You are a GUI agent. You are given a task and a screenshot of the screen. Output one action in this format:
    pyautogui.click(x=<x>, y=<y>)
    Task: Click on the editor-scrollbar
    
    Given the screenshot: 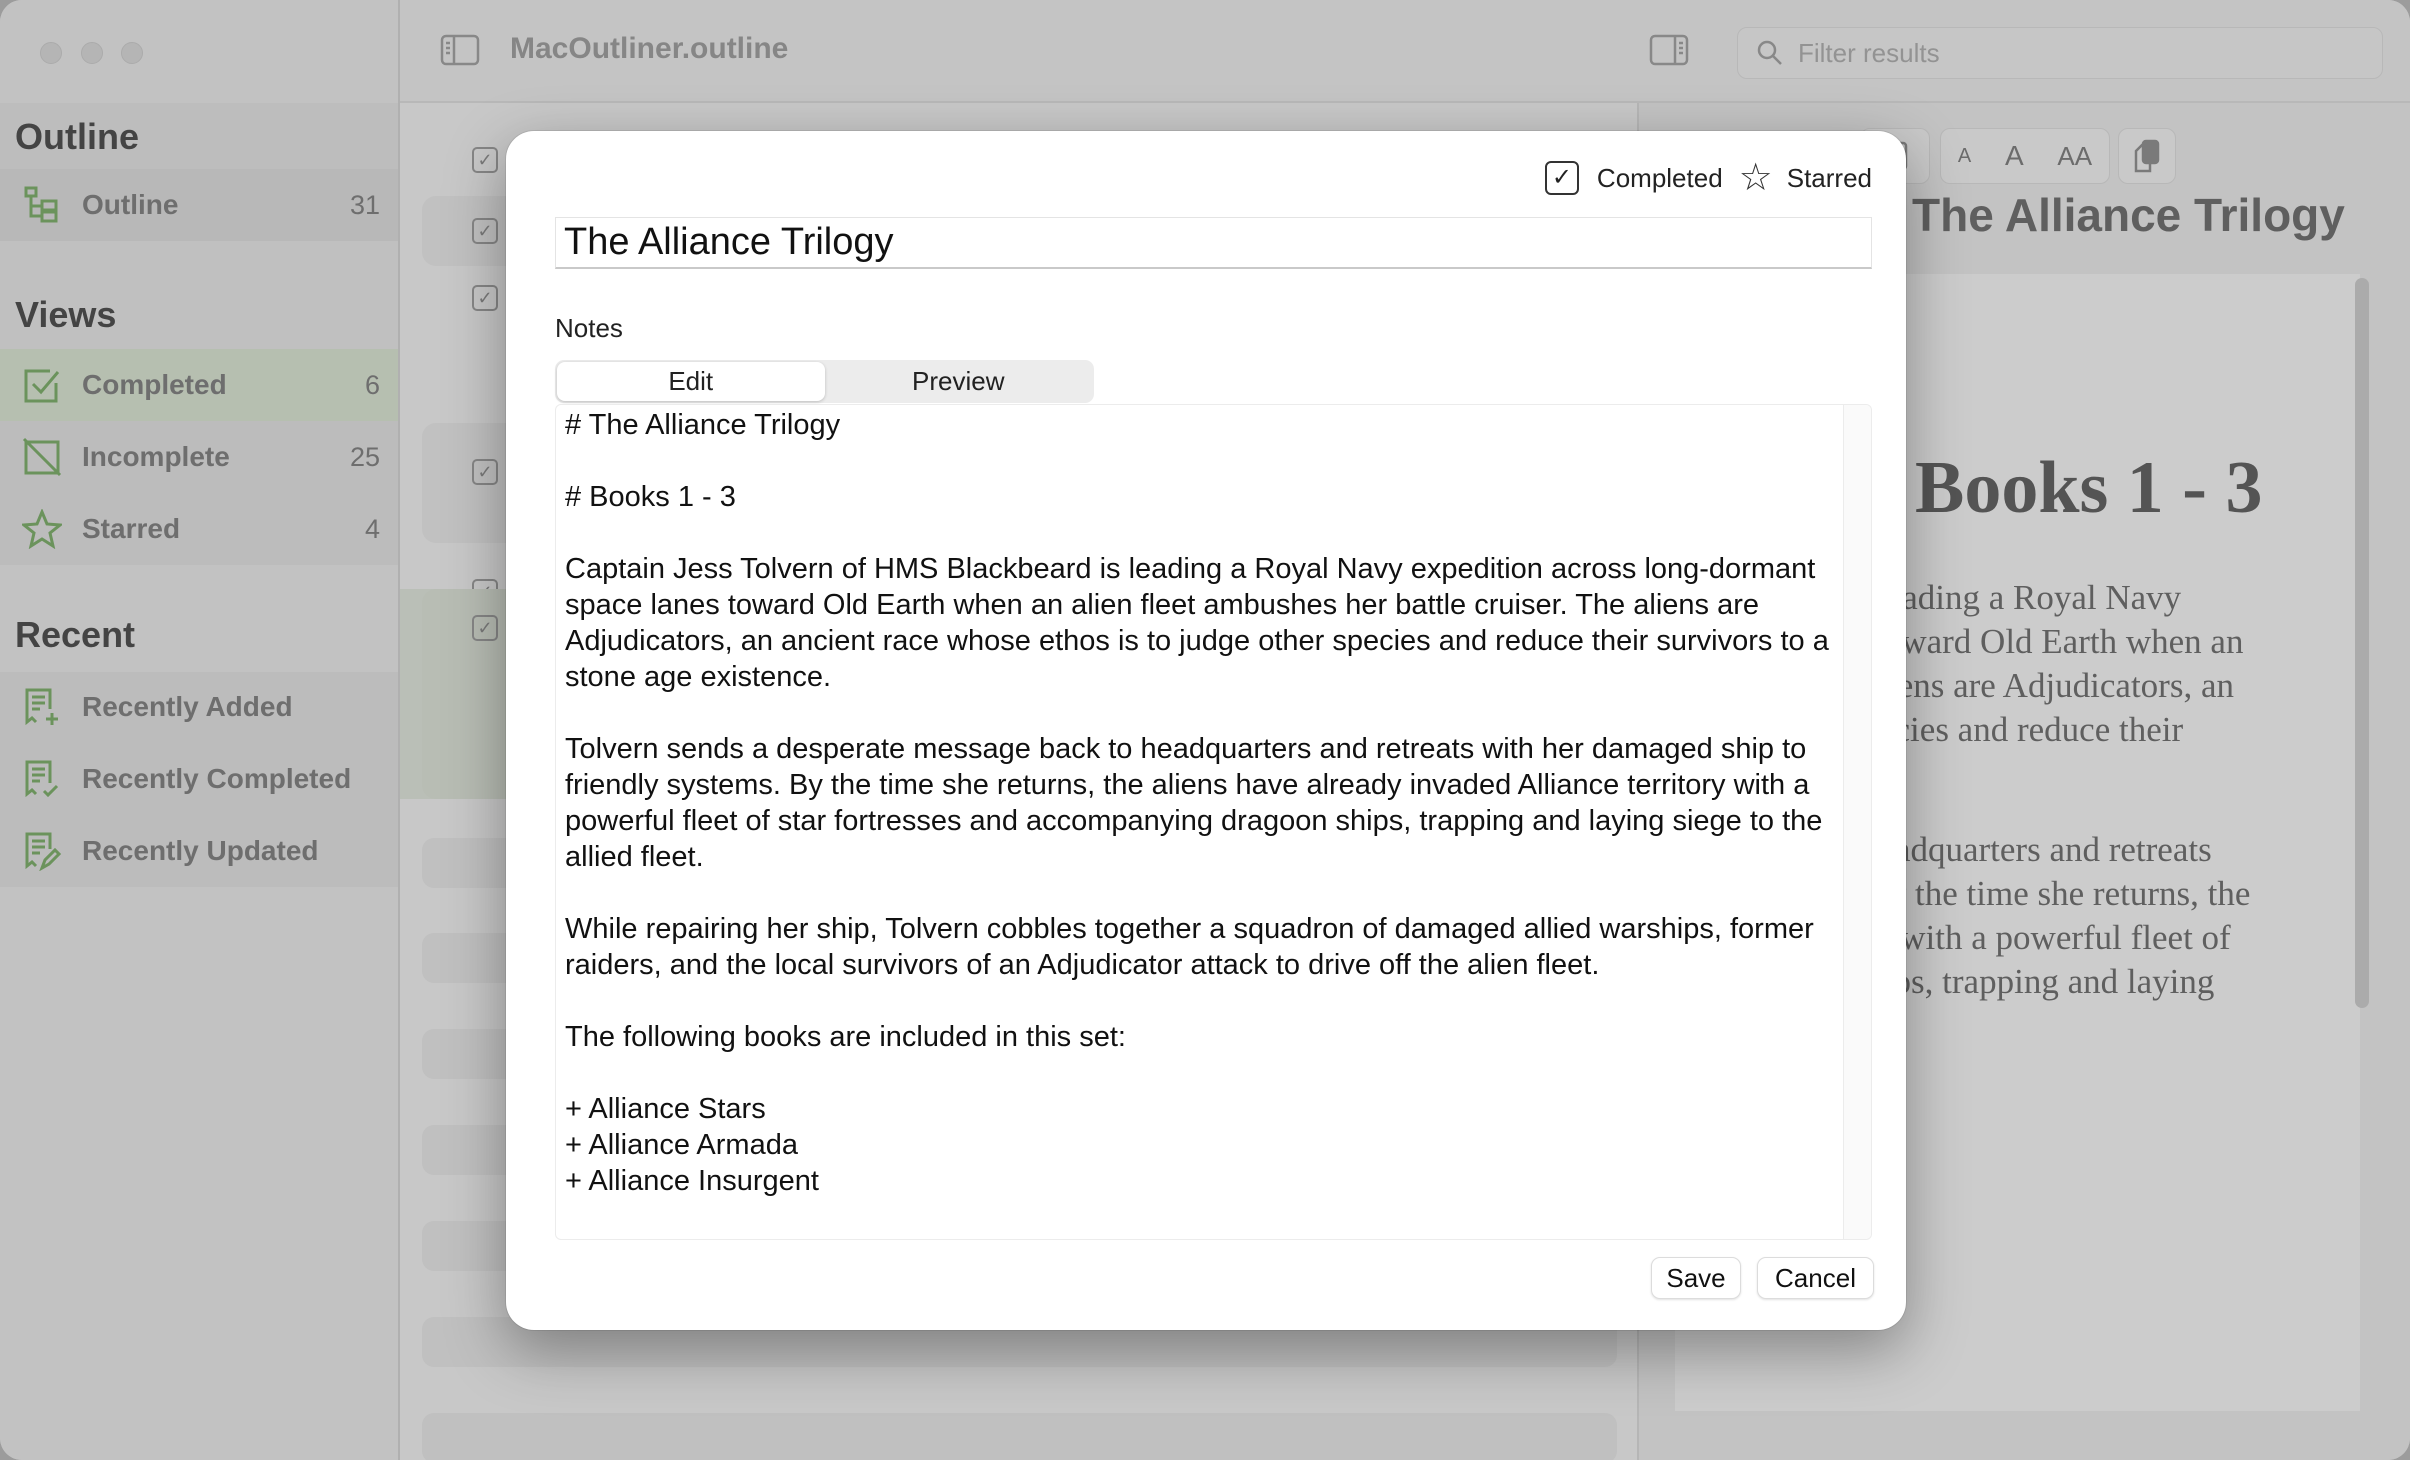 What is the action you would take?
    pyautogui.click(x=1857, y=822)
    